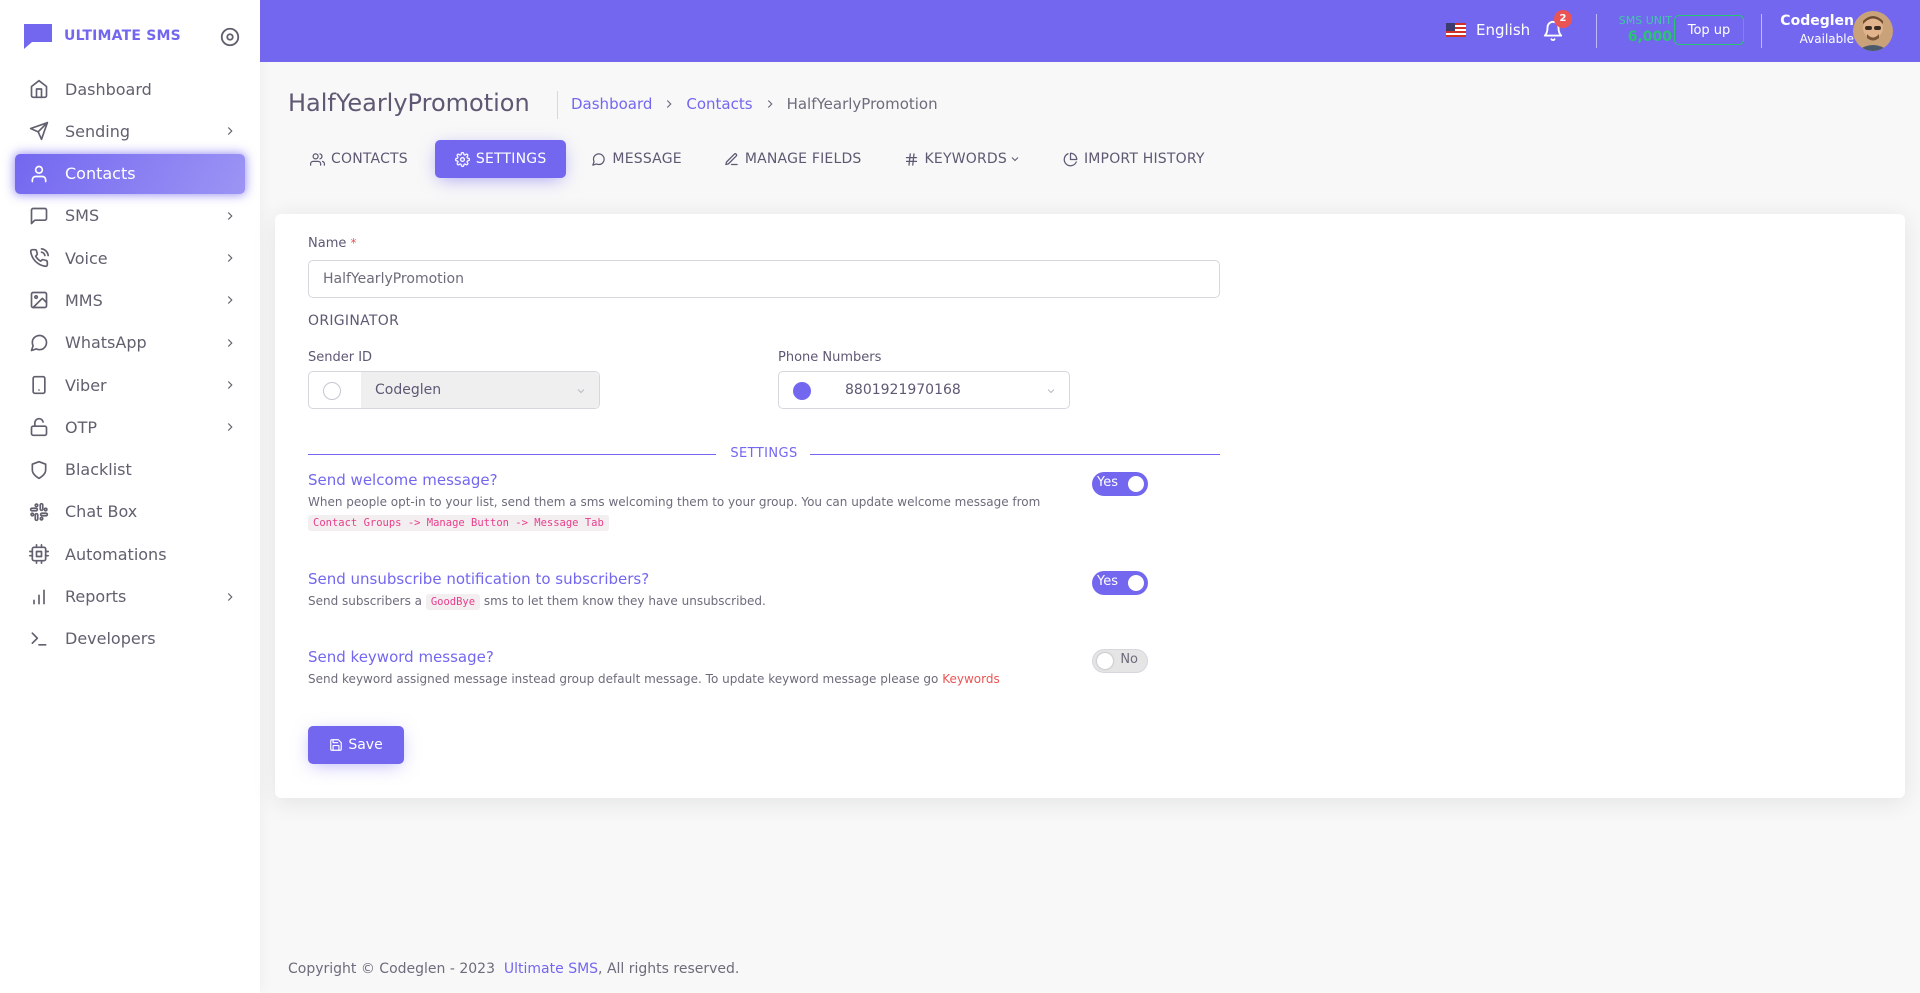 The image size is (1920, 993). What do you see at coordinates (1129, 659) in the screenshot?
I see `toggle-text: No` at bounding box center [1129, 659].